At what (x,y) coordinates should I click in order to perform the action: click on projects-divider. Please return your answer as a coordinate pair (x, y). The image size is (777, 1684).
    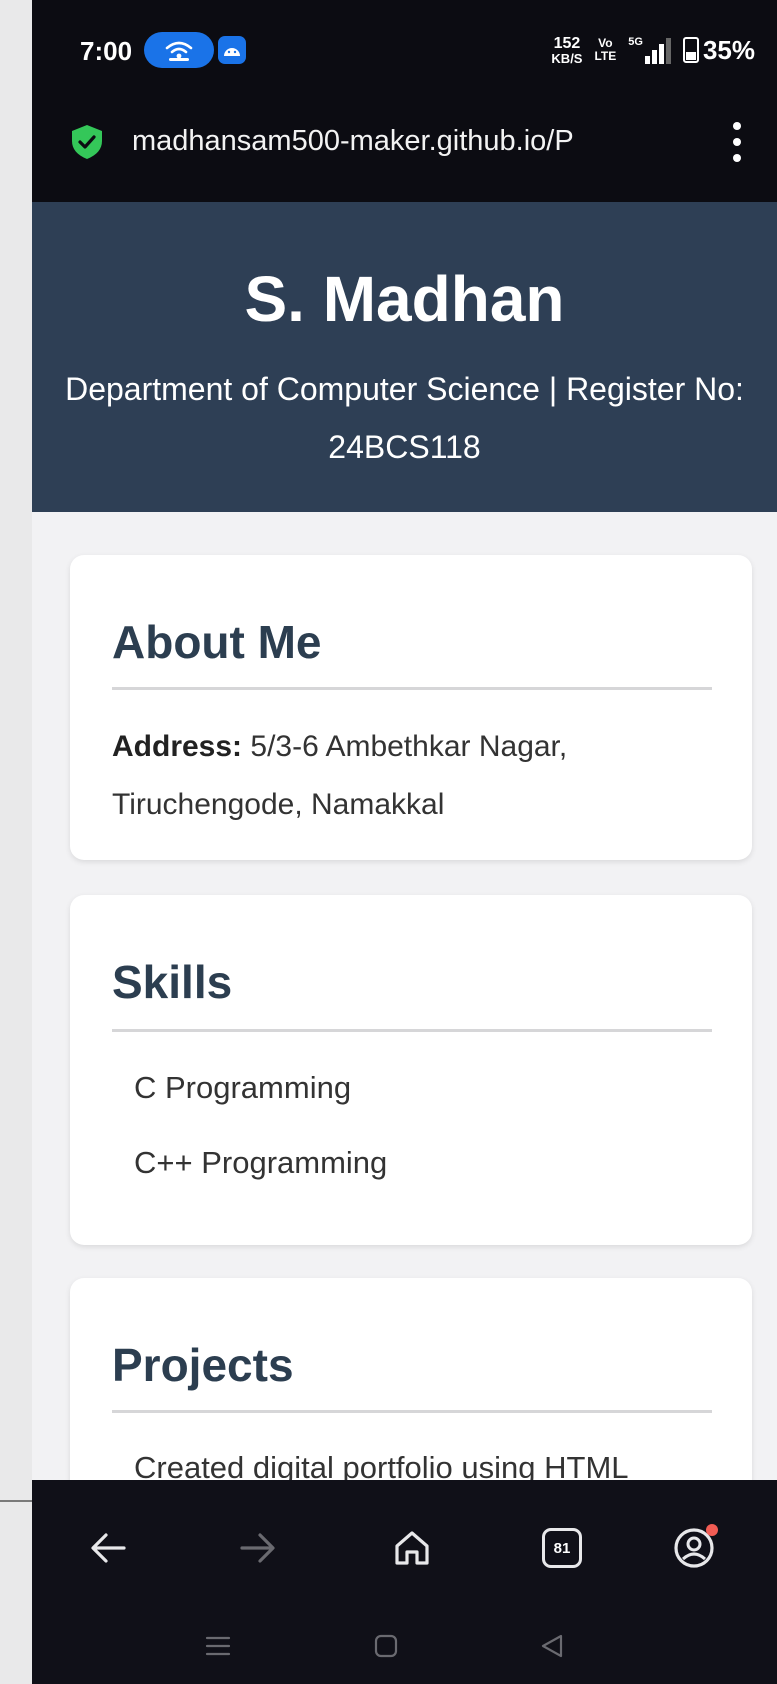
    Looking at the image, I should click on (412, 1411).